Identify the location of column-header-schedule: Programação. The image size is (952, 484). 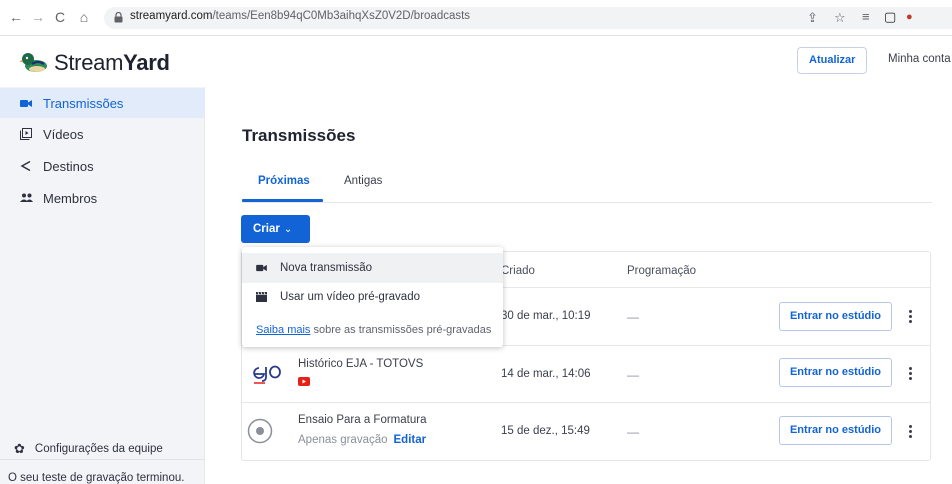
(662, 271).